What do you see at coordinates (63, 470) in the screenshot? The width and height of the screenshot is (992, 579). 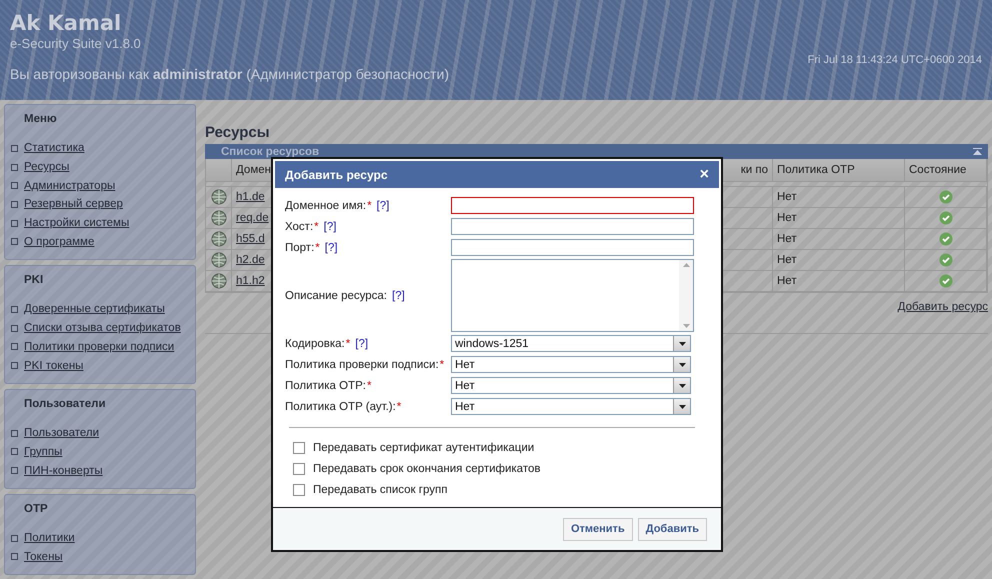 I see `sidebar-link: ПИН-конверты` at bounding box center [63, 470].